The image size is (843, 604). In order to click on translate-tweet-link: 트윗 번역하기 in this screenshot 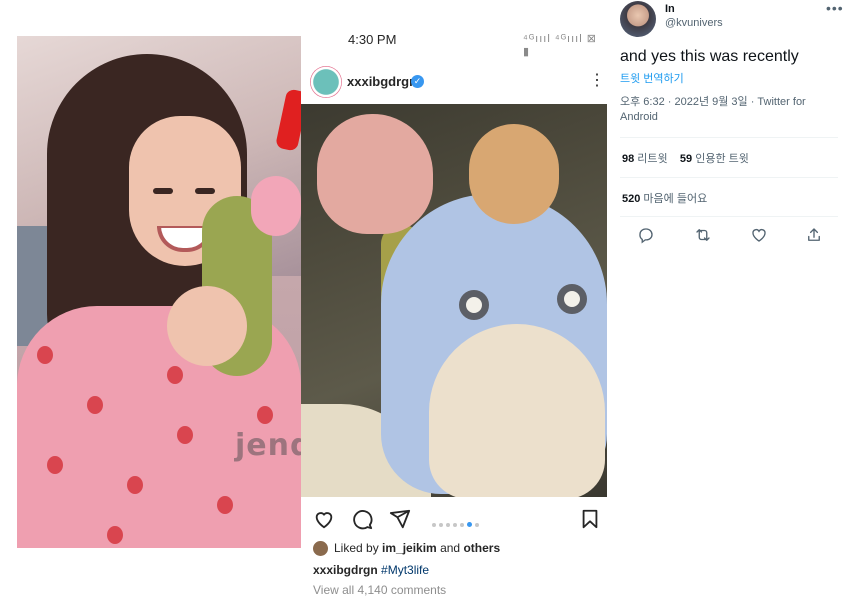, I will do `click(652, 78)`.